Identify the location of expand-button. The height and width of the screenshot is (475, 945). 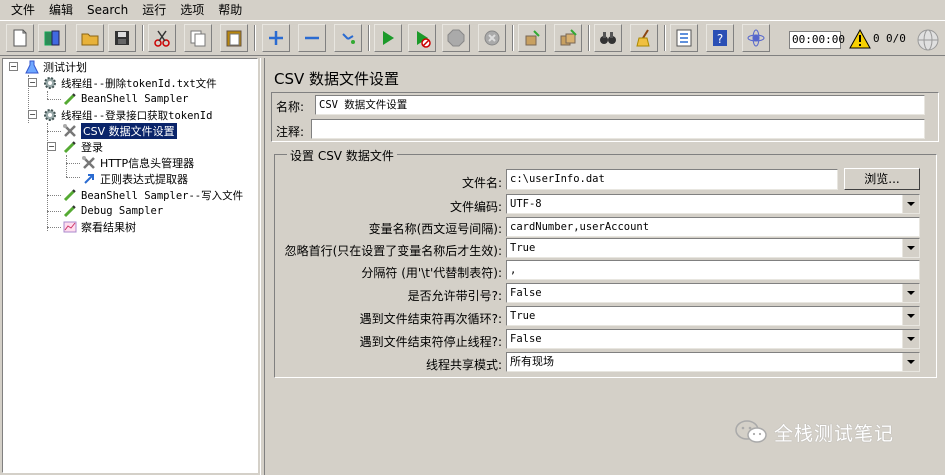
(276, 38).